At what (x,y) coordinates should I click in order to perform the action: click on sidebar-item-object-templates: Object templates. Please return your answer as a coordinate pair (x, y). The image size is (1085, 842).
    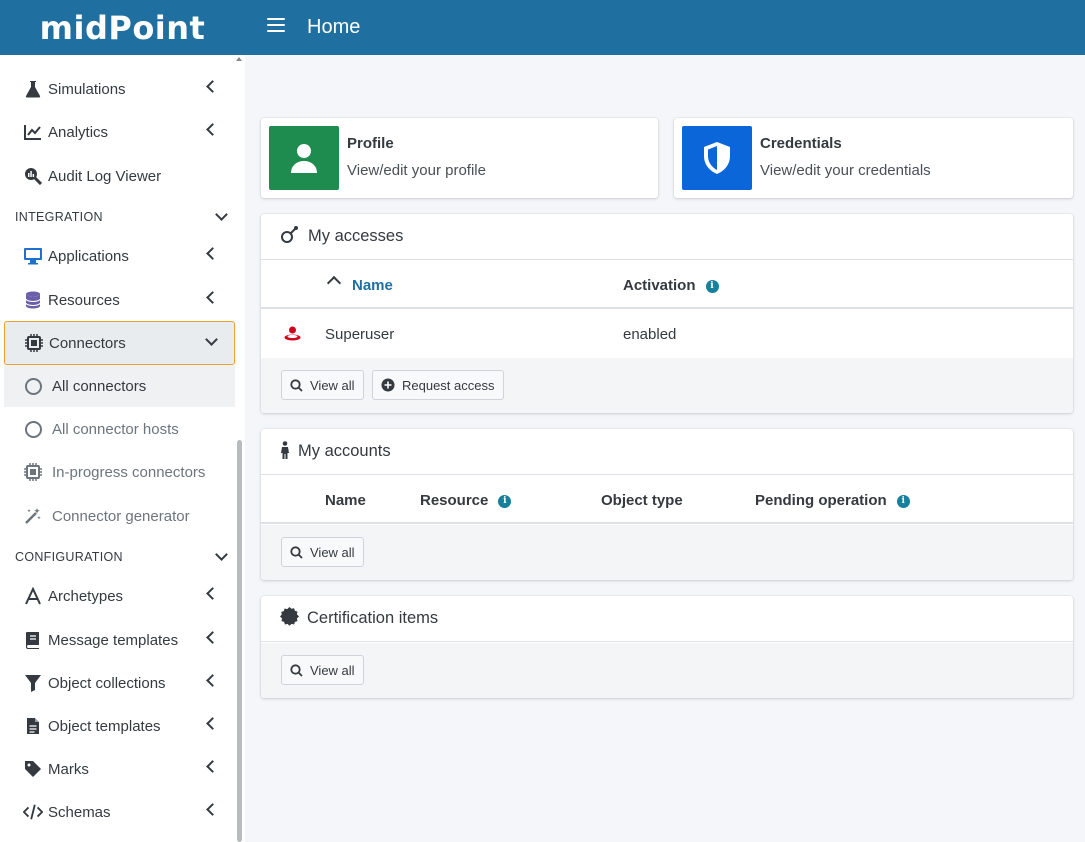
    Looking at the image, I should click on (119, 726).